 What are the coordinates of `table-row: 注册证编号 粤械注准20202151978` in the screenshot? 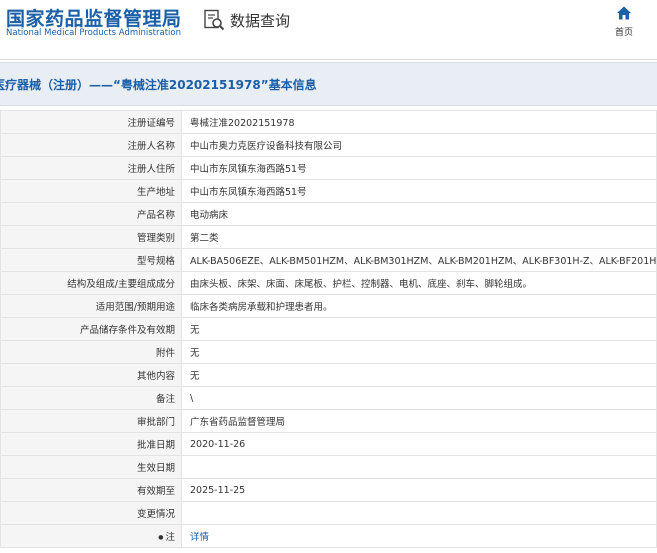 It's located at (328, 122).